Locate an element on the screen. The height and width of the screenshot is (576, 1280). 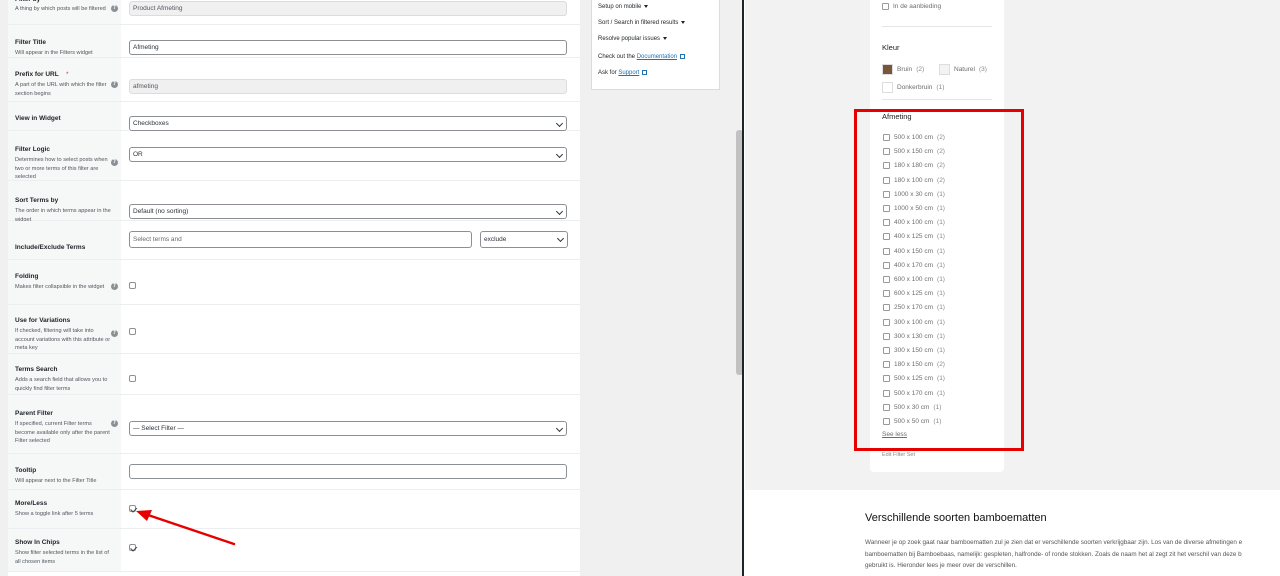
text-input-tooltip is located at coordinates (348, 471).